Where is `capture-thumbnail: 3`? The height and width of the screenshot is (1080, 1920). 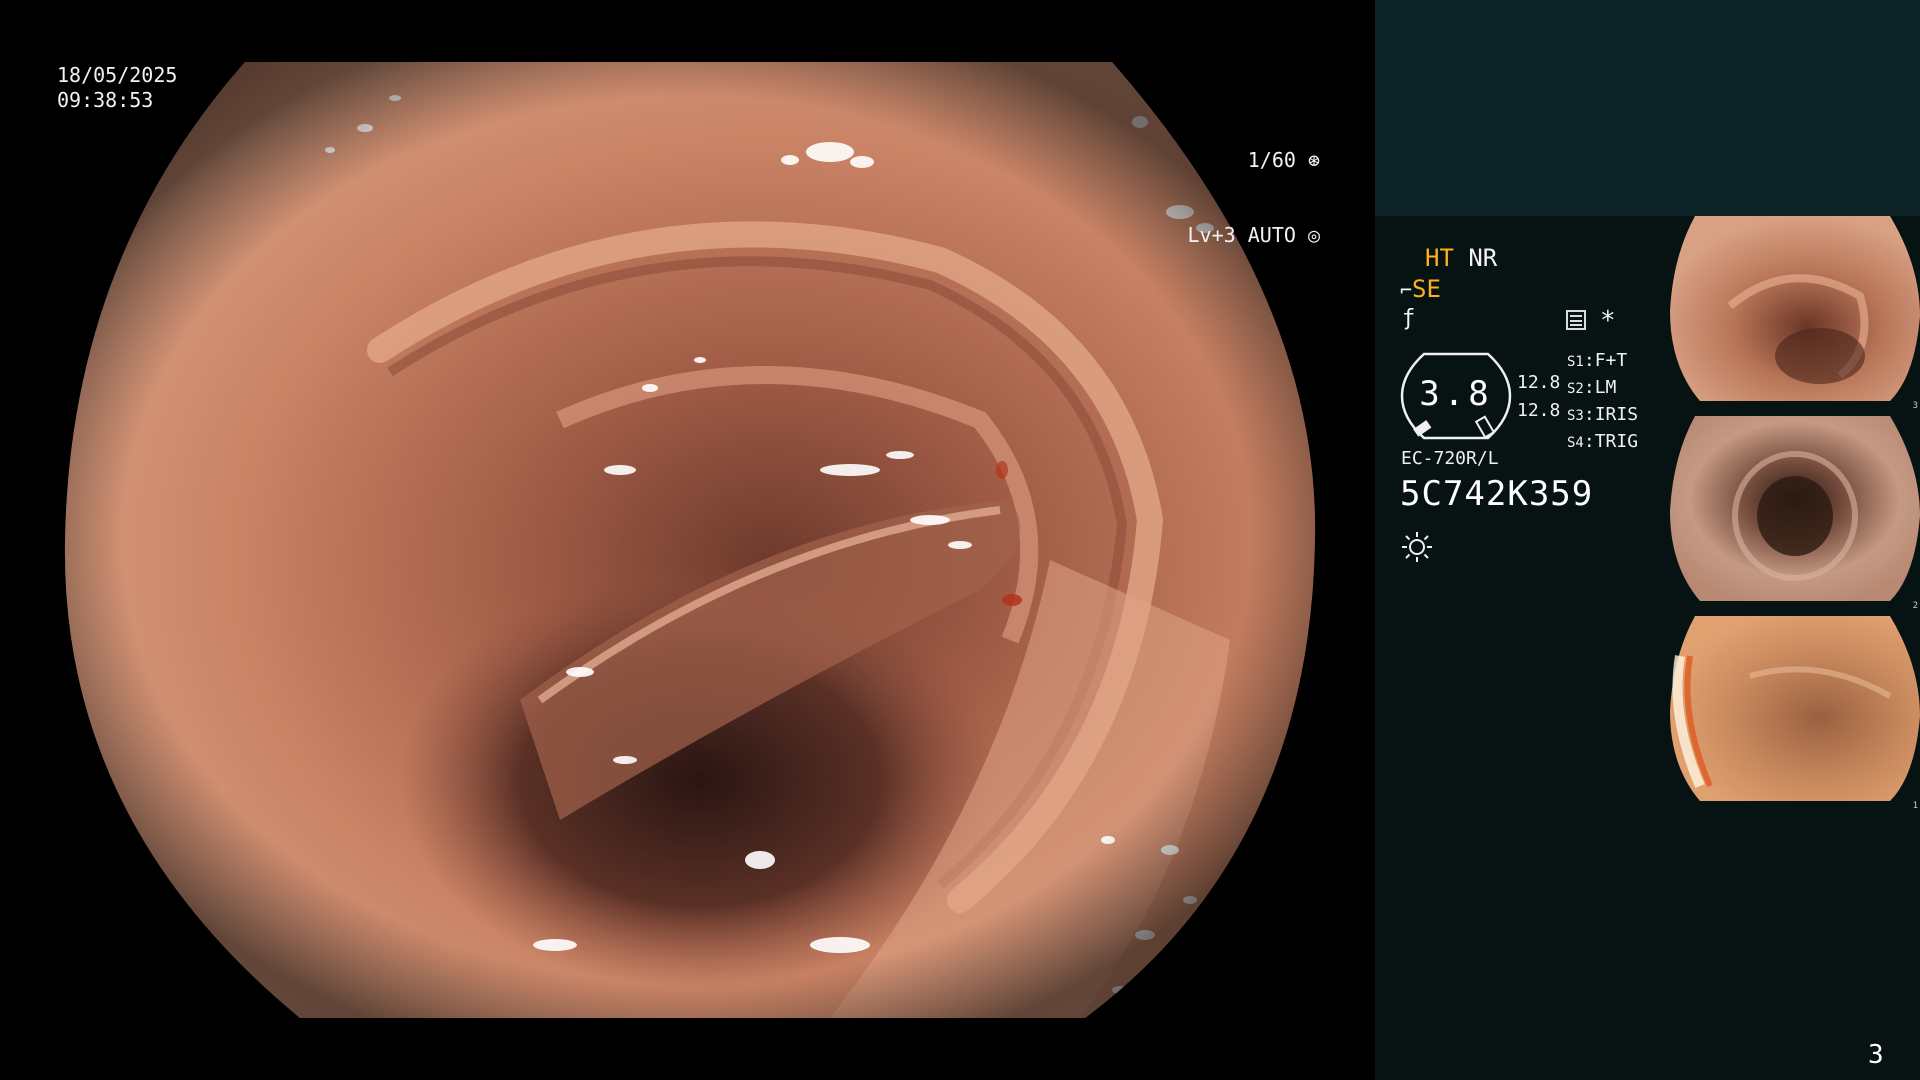
capture-thumbnail: 3 is located at coordinates (1795, 313).